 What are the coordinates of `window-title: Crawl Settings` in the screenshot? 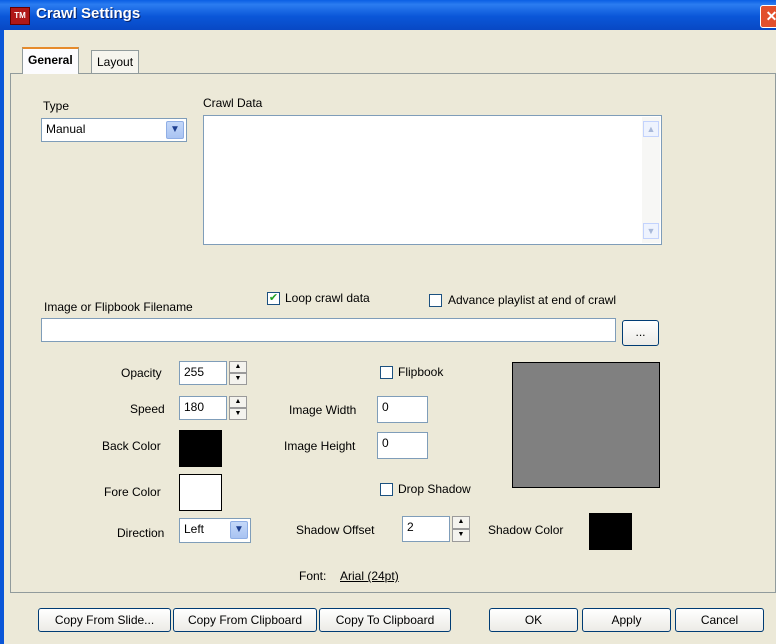 It's located at (88, 13).